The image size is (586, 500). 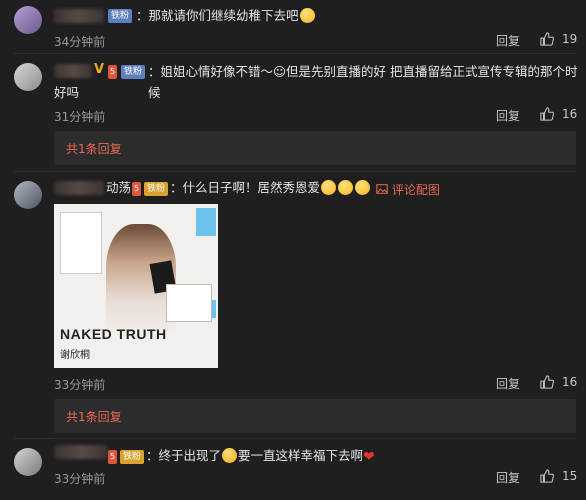 What do you see at coordinates (113, 334) in the screenshot?
I see `album-title: NAKED TRUTH` at bounding box center [113, 334].